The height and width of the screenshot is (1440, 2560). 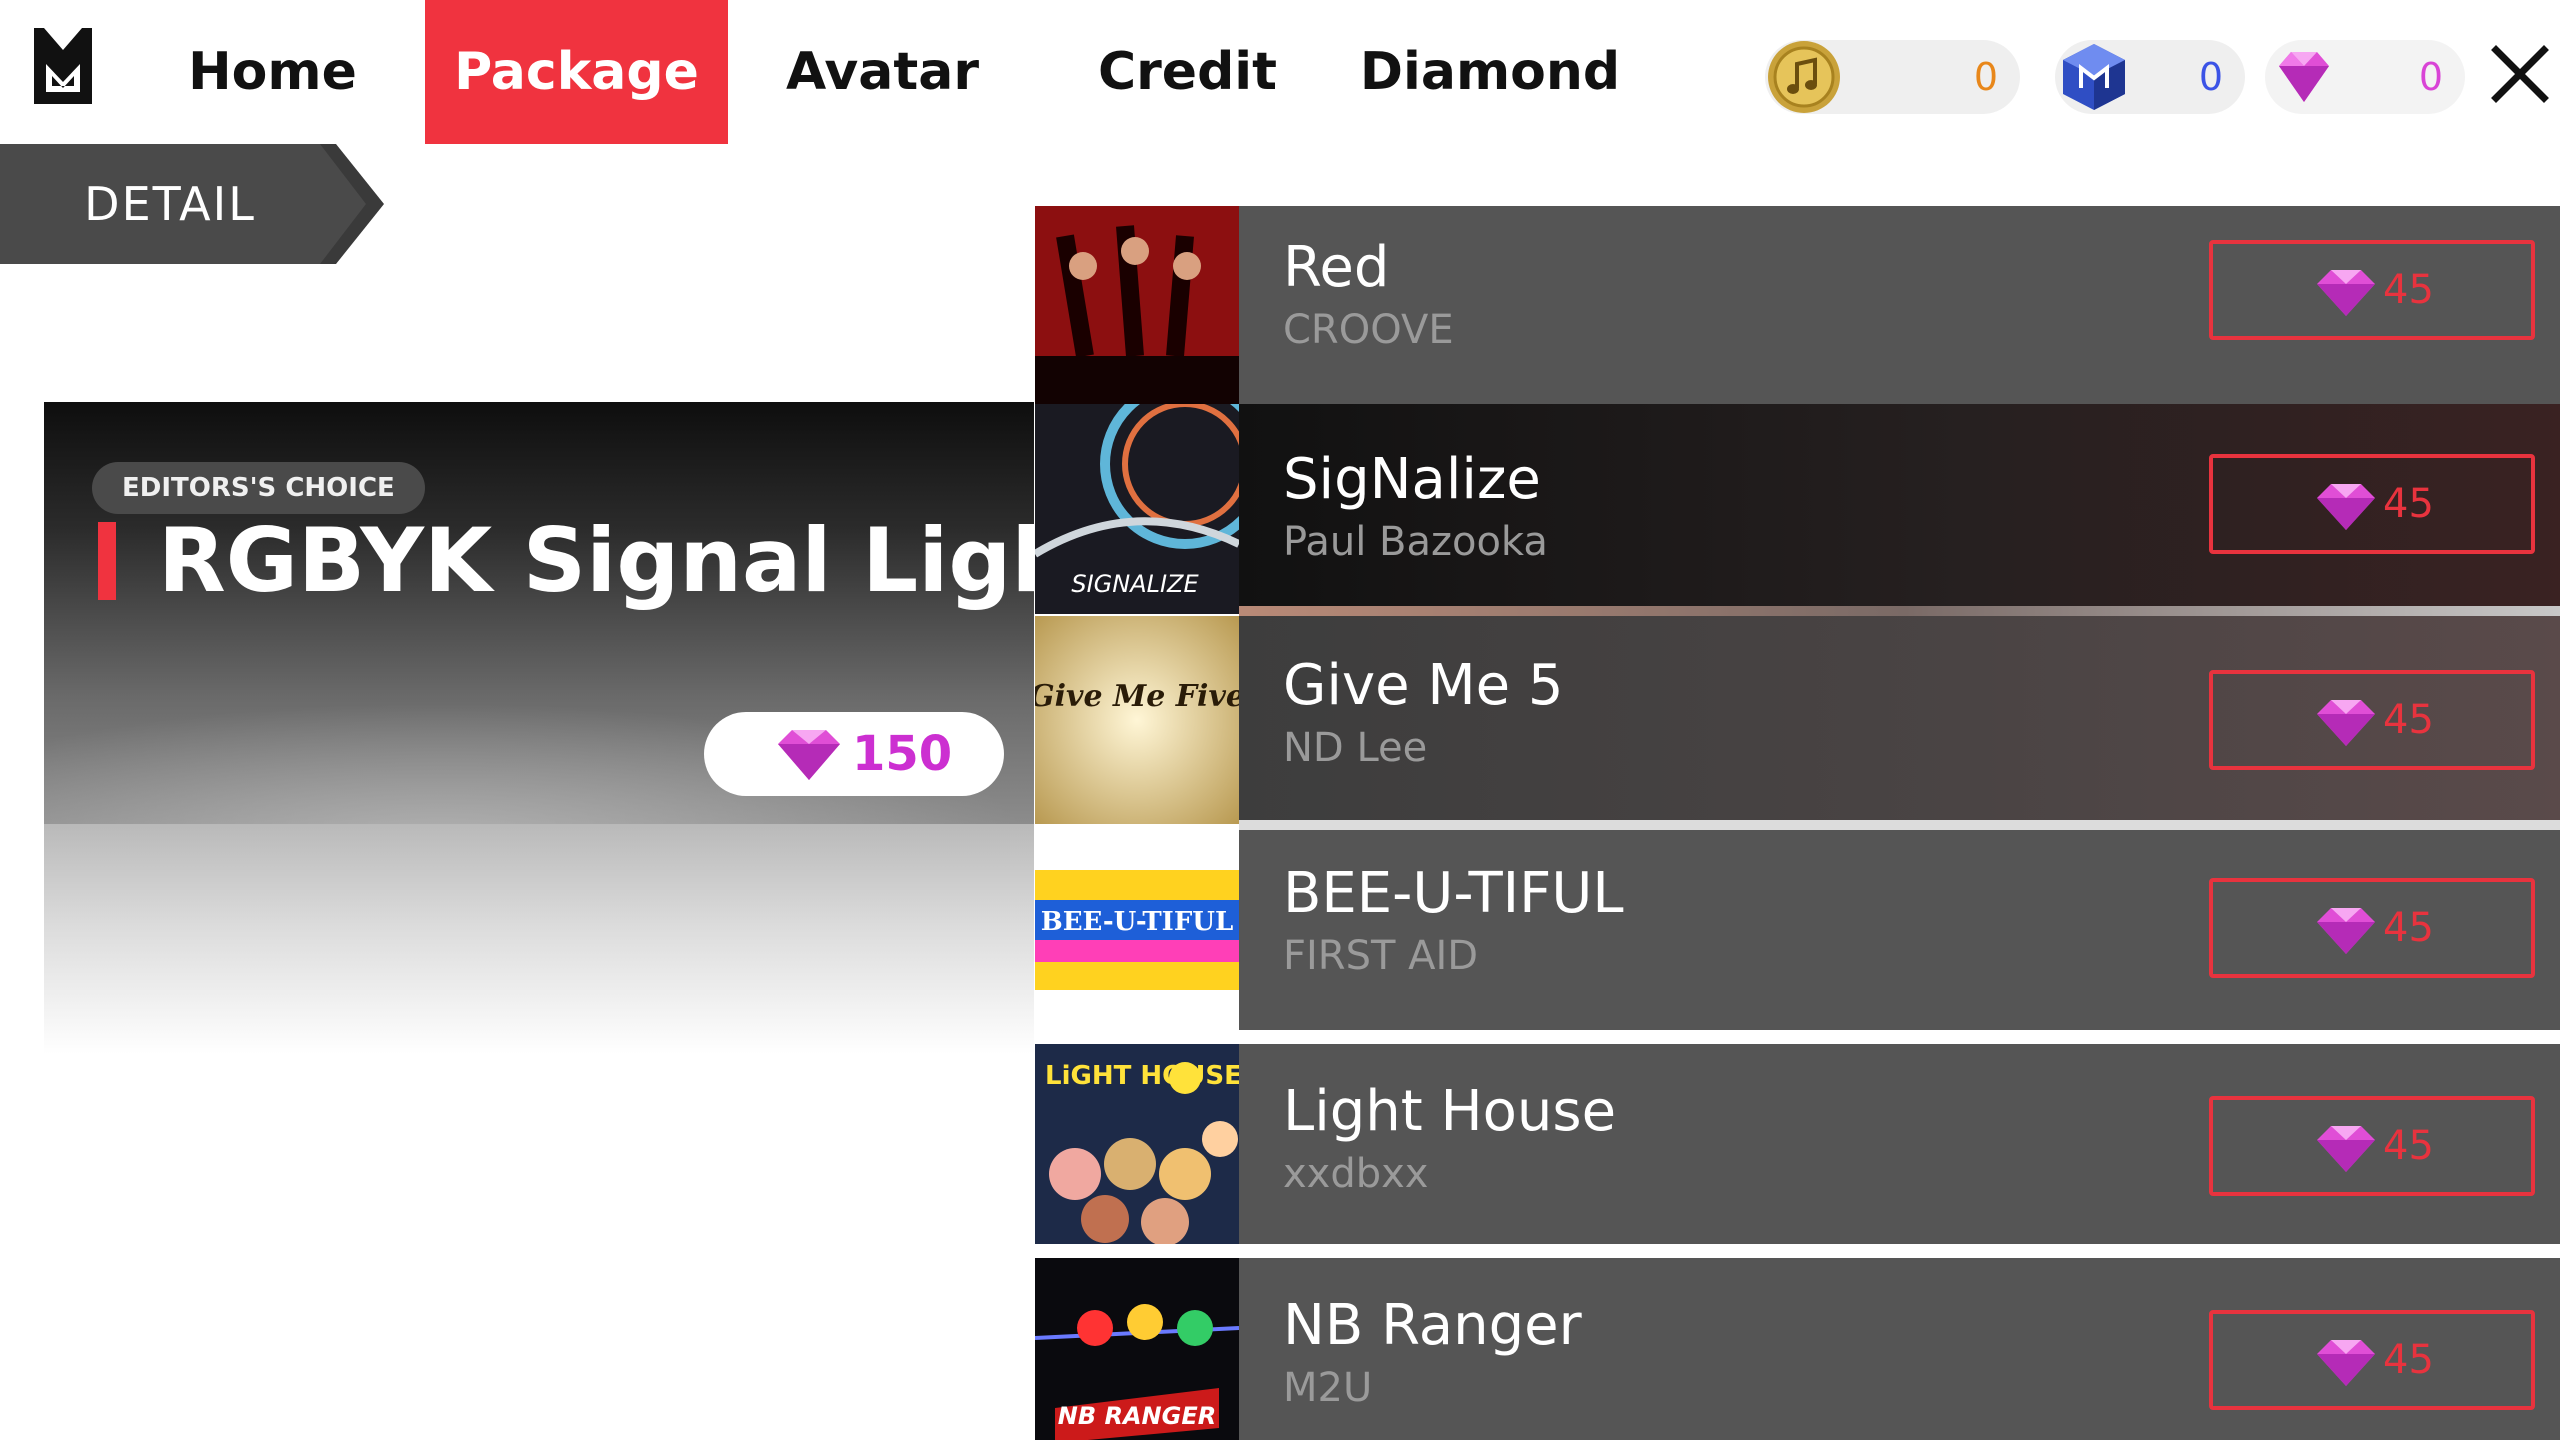 What do you see at coordinates (1328, 1388) in the screenshot?
I see `song-artist: M2U` at bounding box center [1328, 1388].